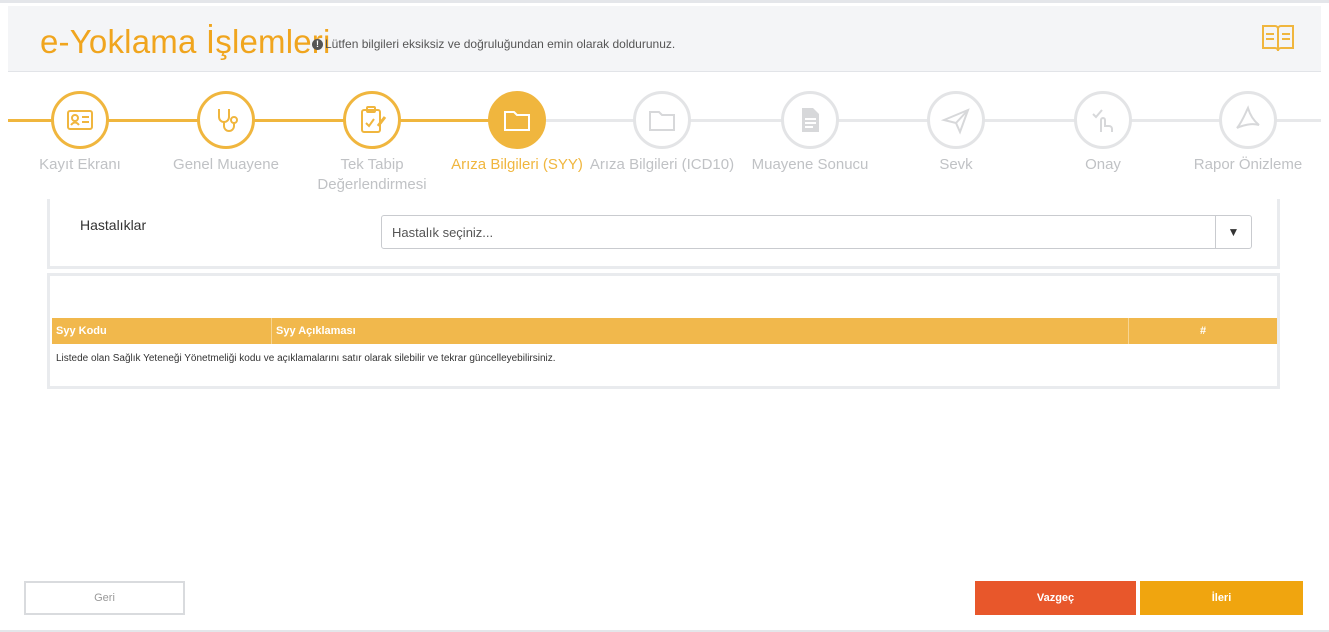 The width and height of the screenshot is (1329, 632). I want to click on step-genel-muayene: Genel Muayene, so click(226, 133).